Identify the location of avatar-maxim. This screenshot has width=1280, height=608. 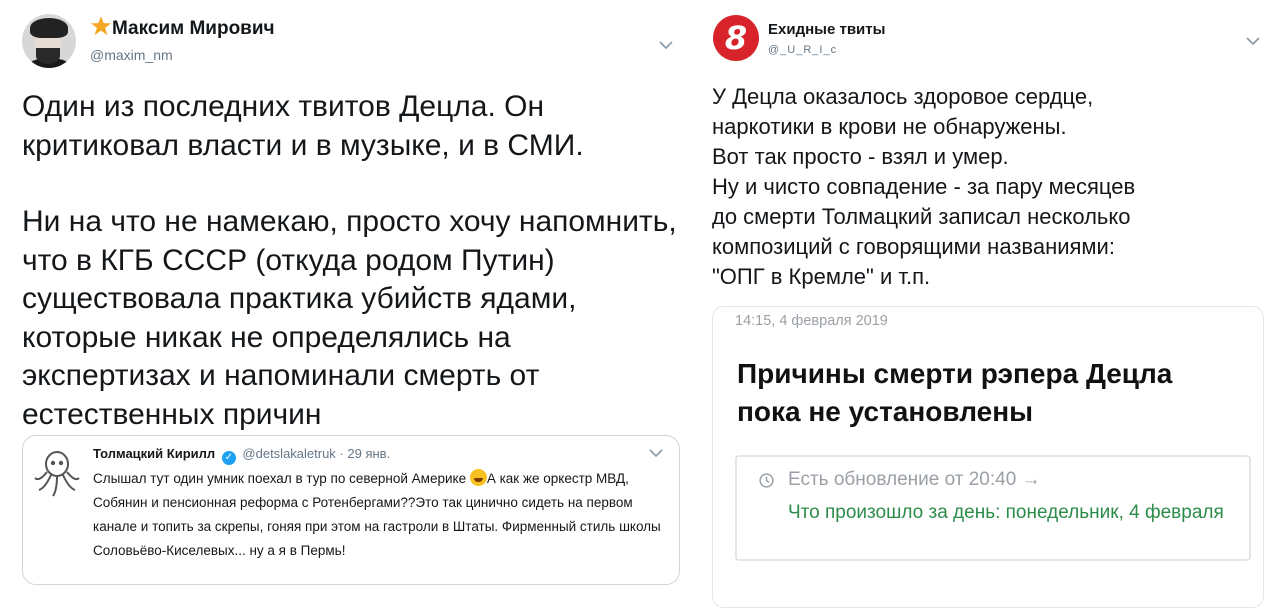
(49, 41).